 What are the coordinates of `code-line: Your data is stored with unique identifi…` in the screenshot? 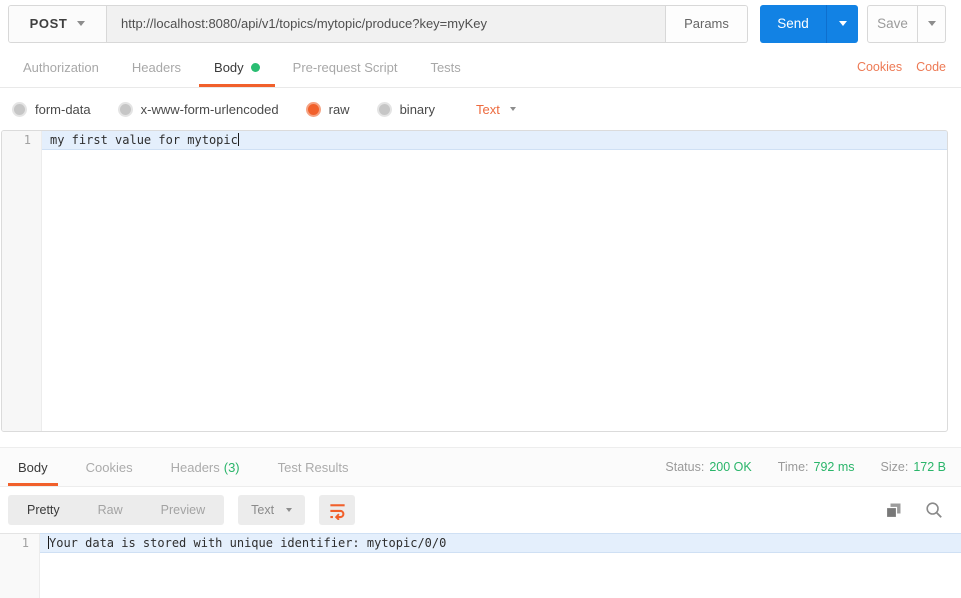 It's located at (500, 543).